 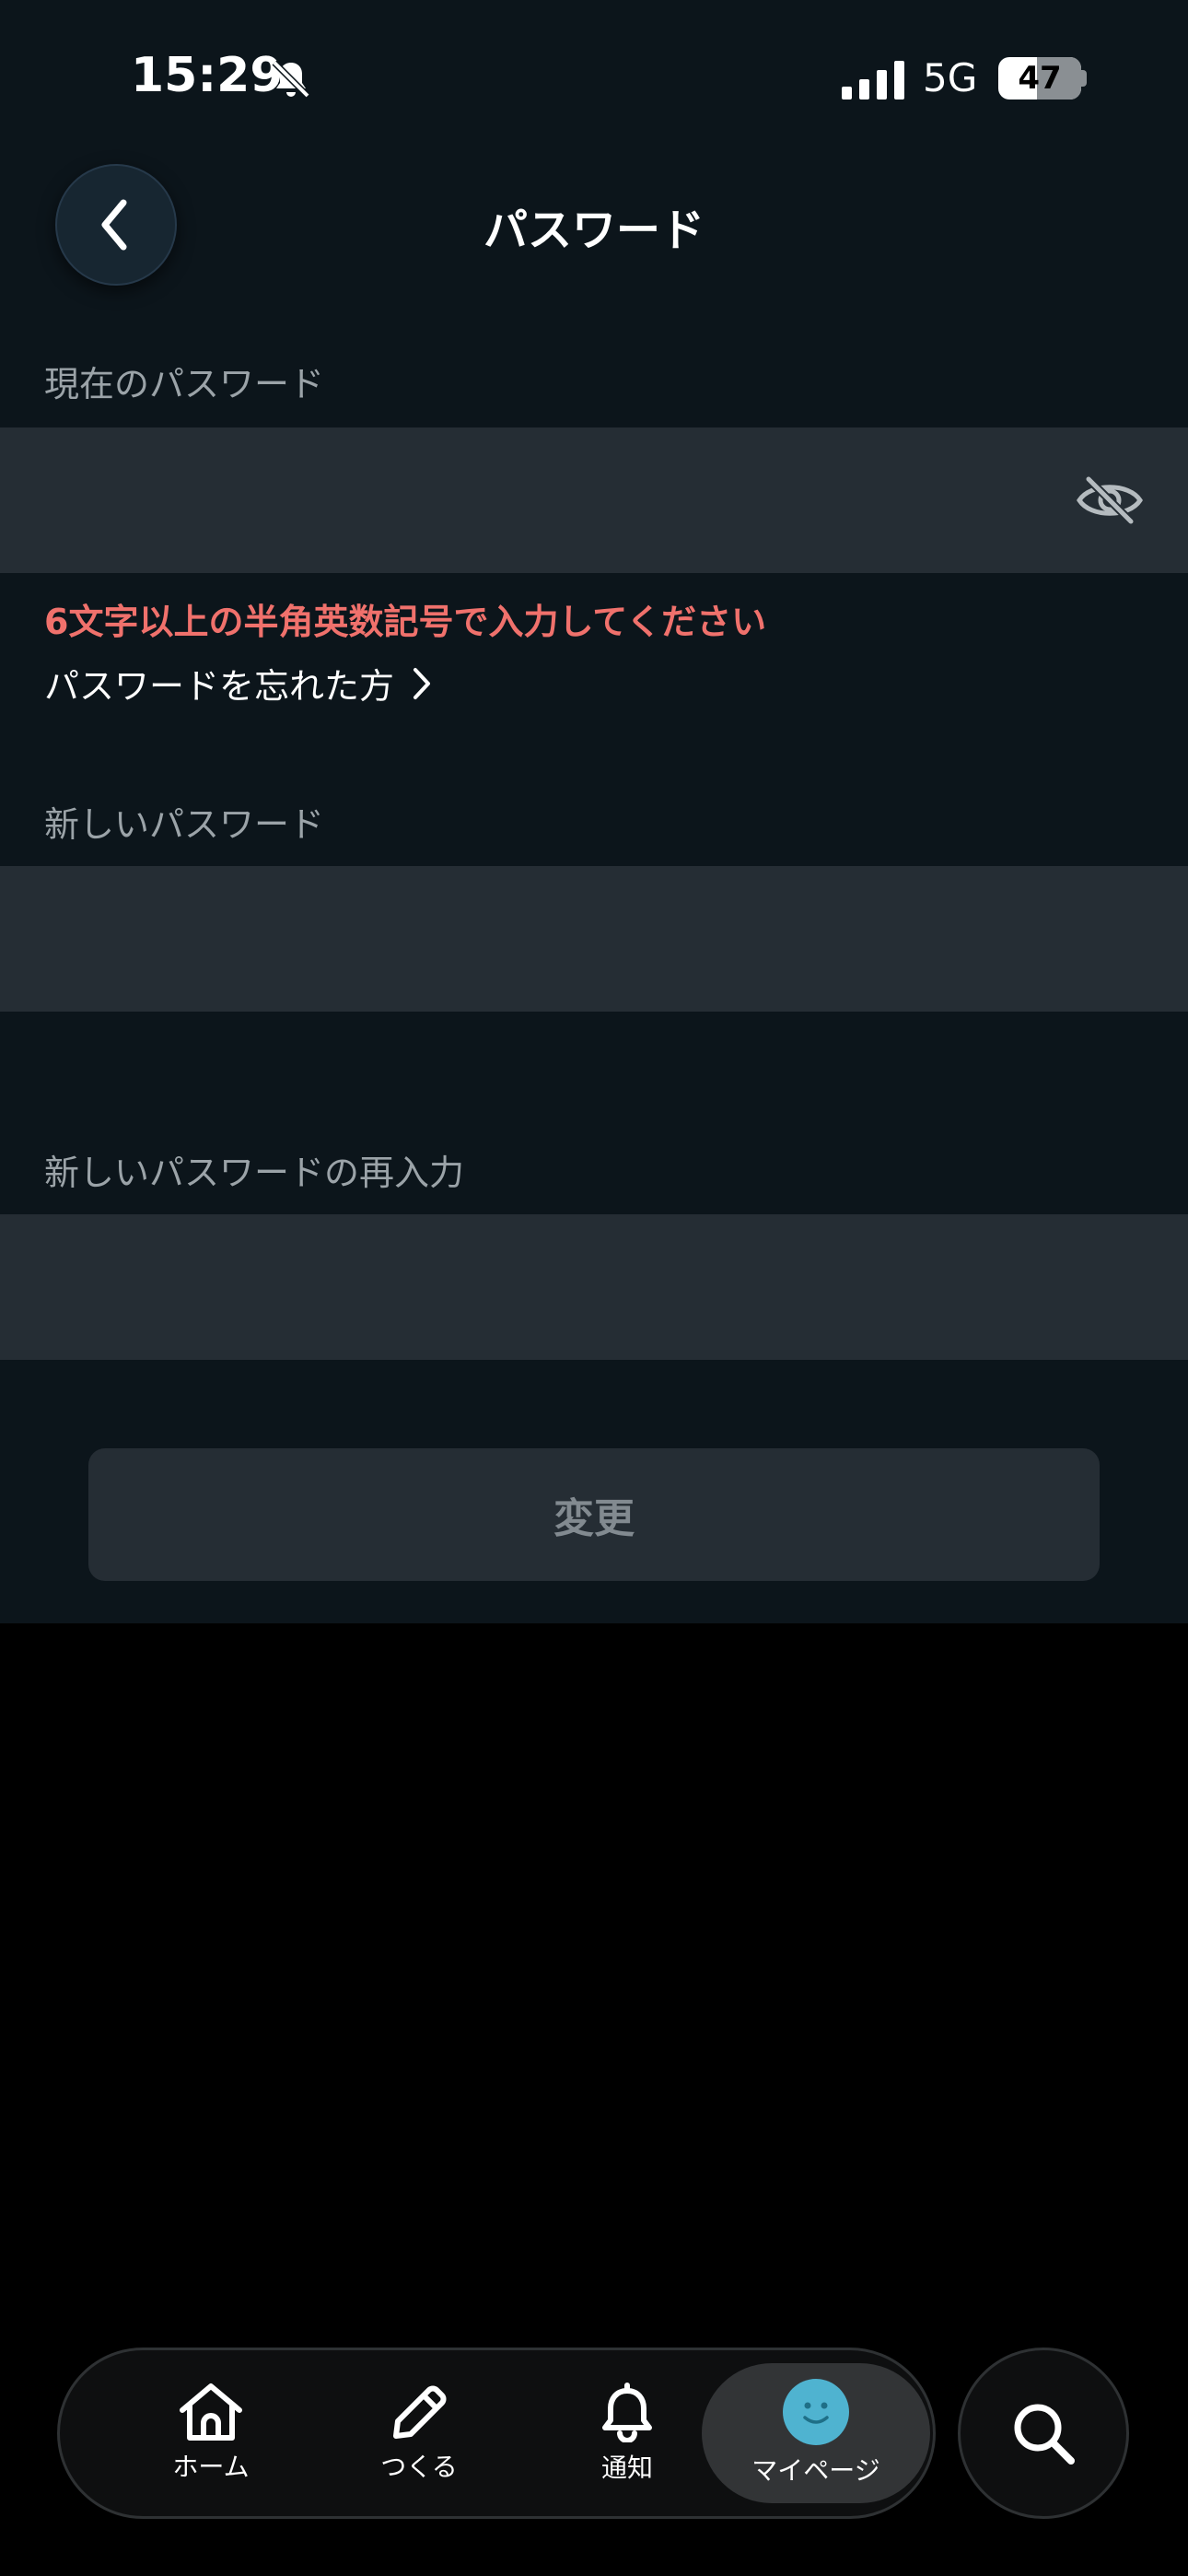 I want to click on confirm-password-input, so click(x=594, y=1287).